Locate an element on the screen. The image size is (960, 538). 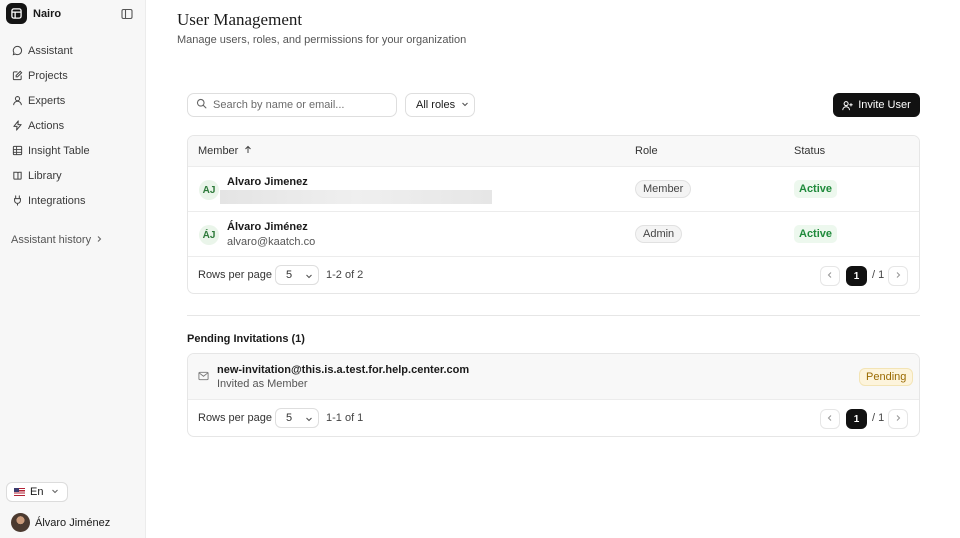
book-icon is located at coordinates (17, 176).